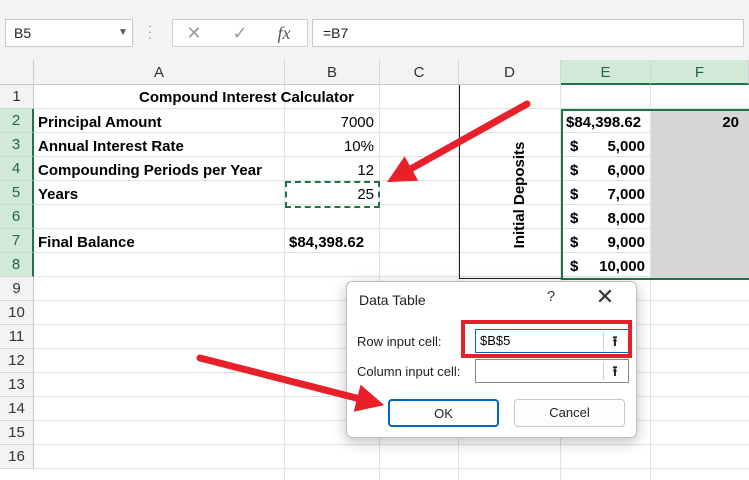 The image size is (749, 480). What do you see at coordinates (458, 141) in the screenshot?
I see `arrow-to-b5` at bounding box center [458, 141].